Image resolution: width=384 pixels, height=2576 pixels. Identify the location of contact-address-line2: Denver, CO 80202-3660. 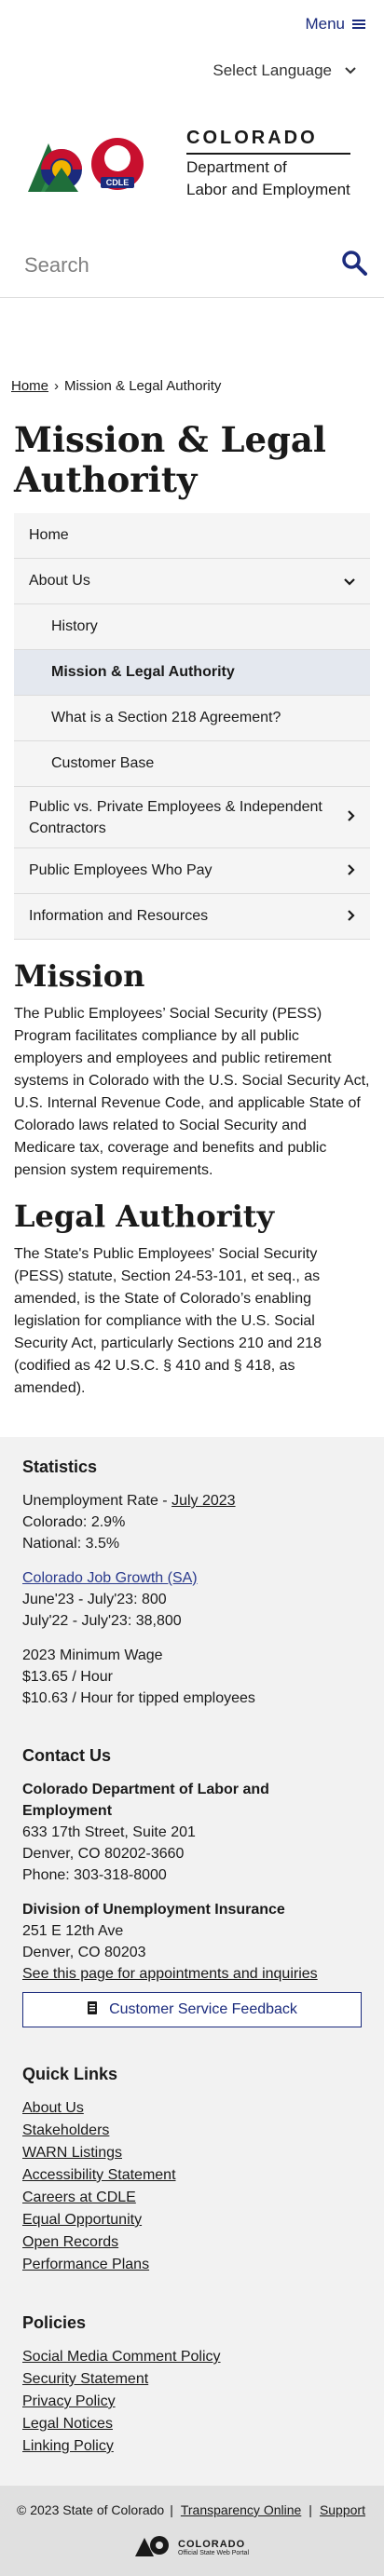
(104, 1854).